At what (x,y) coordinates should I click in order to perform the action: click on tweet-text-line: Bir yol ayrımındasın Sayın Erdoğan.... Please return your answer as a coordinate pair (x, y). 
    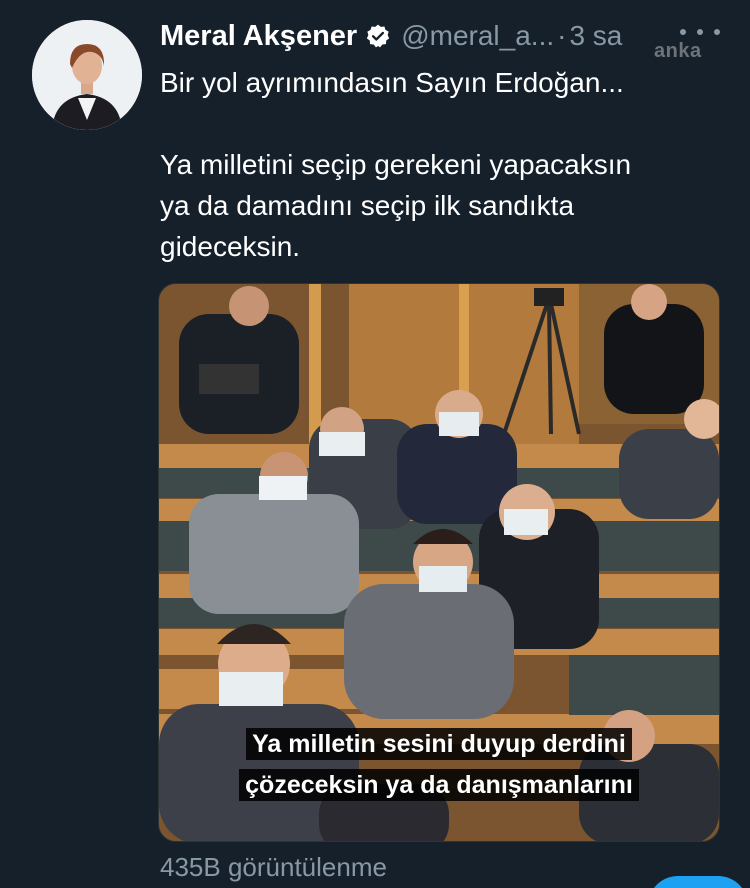
    Looking at the image, I should click on (392, 82).